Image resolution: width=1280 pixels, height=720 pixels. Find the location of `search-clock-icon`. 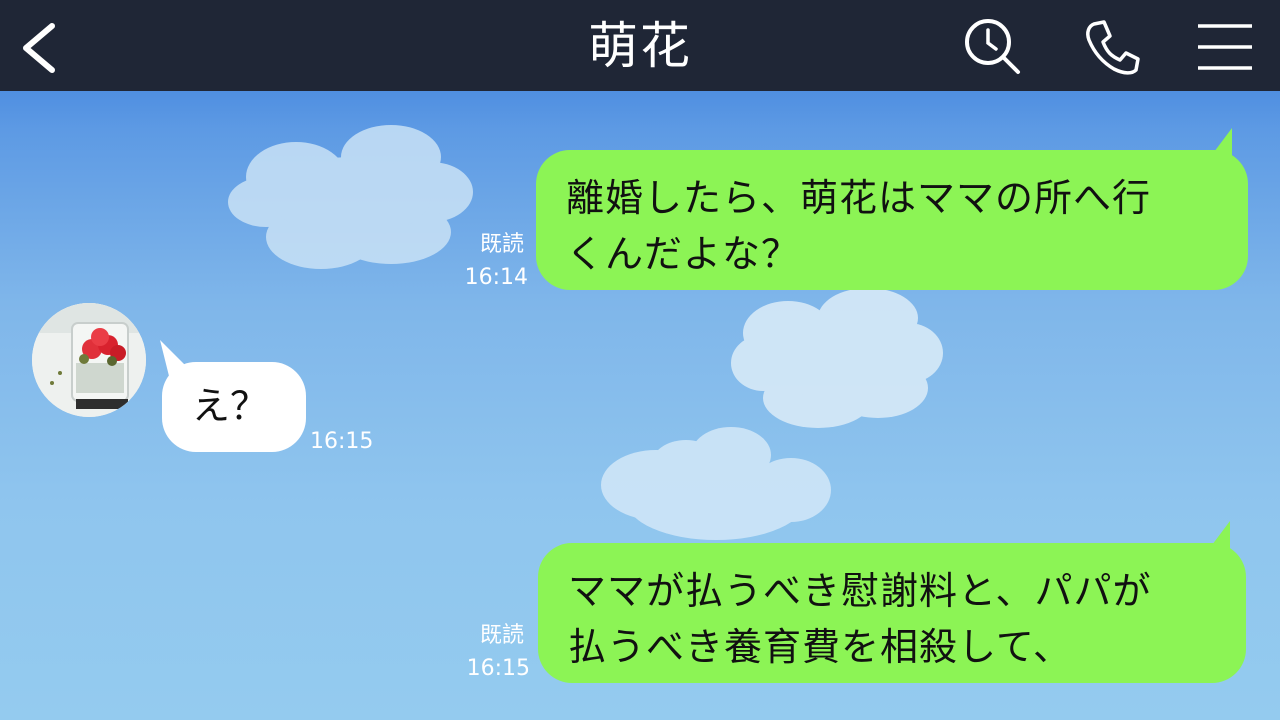

search-clock-icon is located at coordinates (993, 47).